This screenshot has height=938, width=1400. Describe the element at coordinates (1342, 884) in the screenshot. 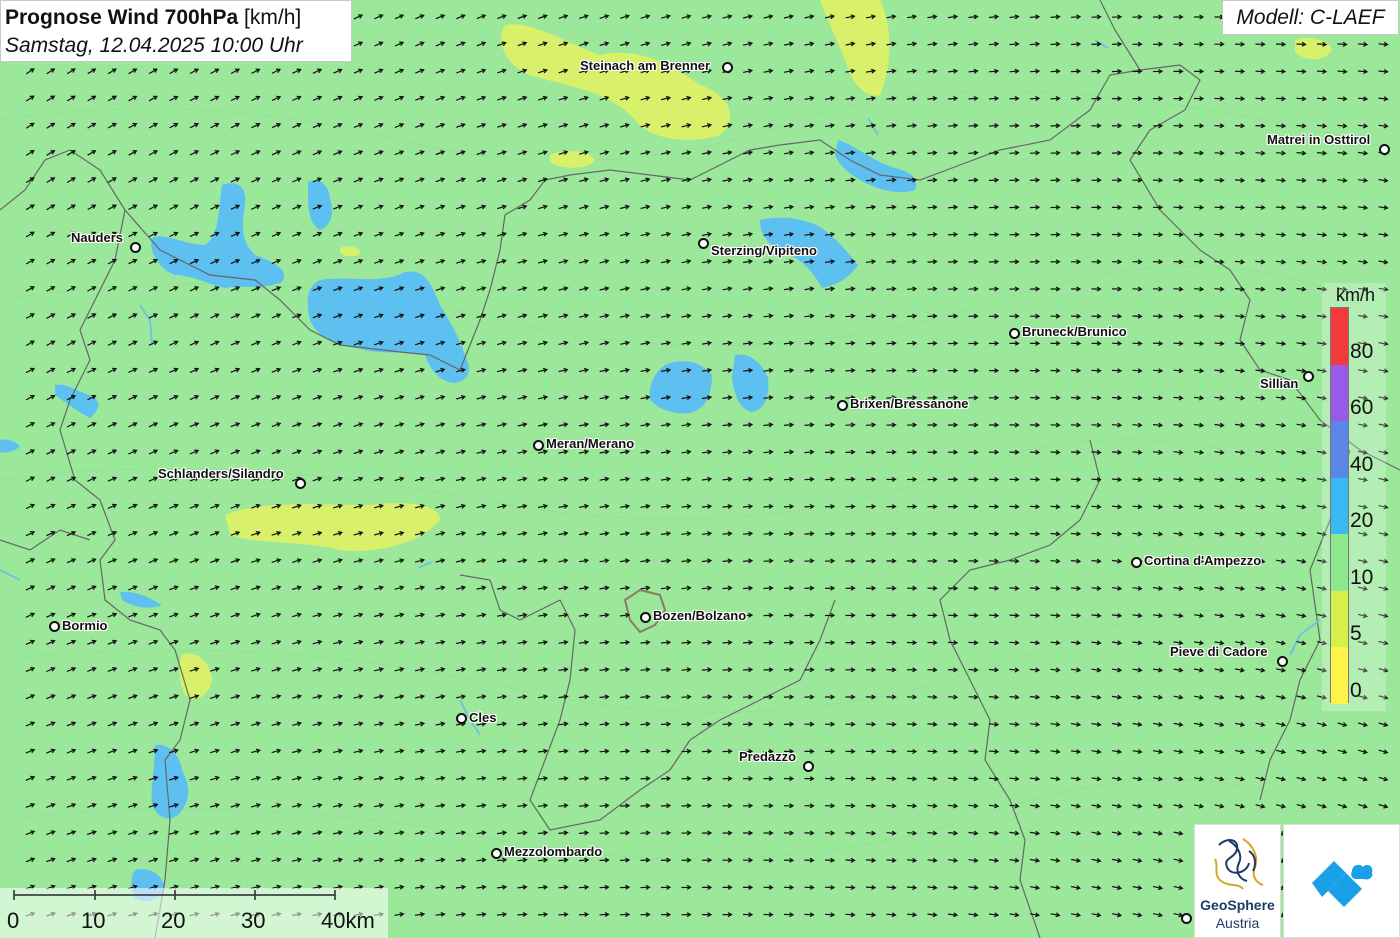

I see `house-cloud-icon` at that location.